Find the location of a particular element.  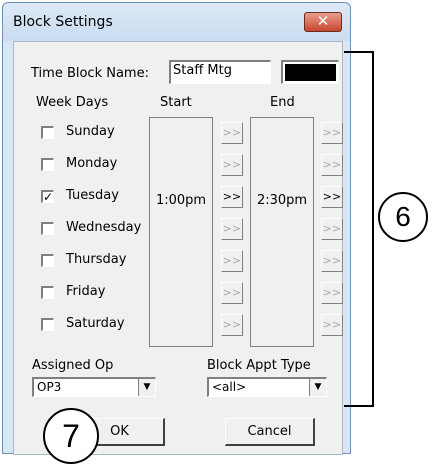

friday-label: Friday is located at coordinates (86, 291).